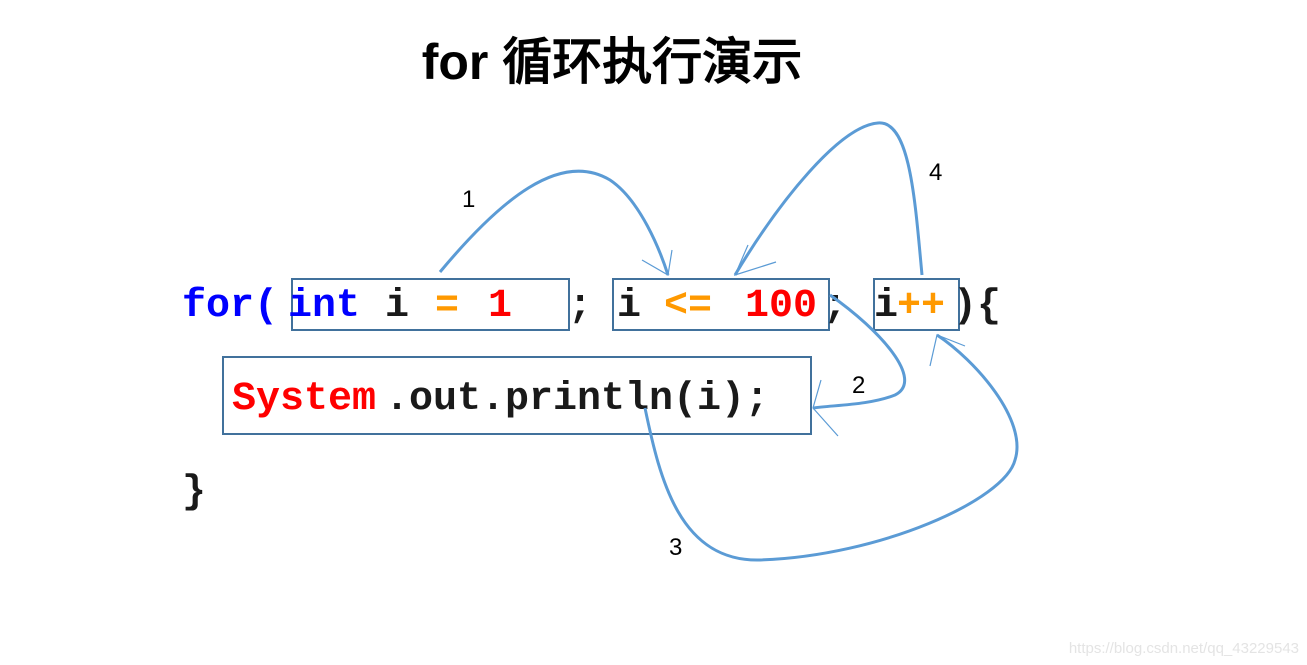 The height and width of the screenshot is (665, 1307). I want to click on step-label-4: 4, so click(936, 172).